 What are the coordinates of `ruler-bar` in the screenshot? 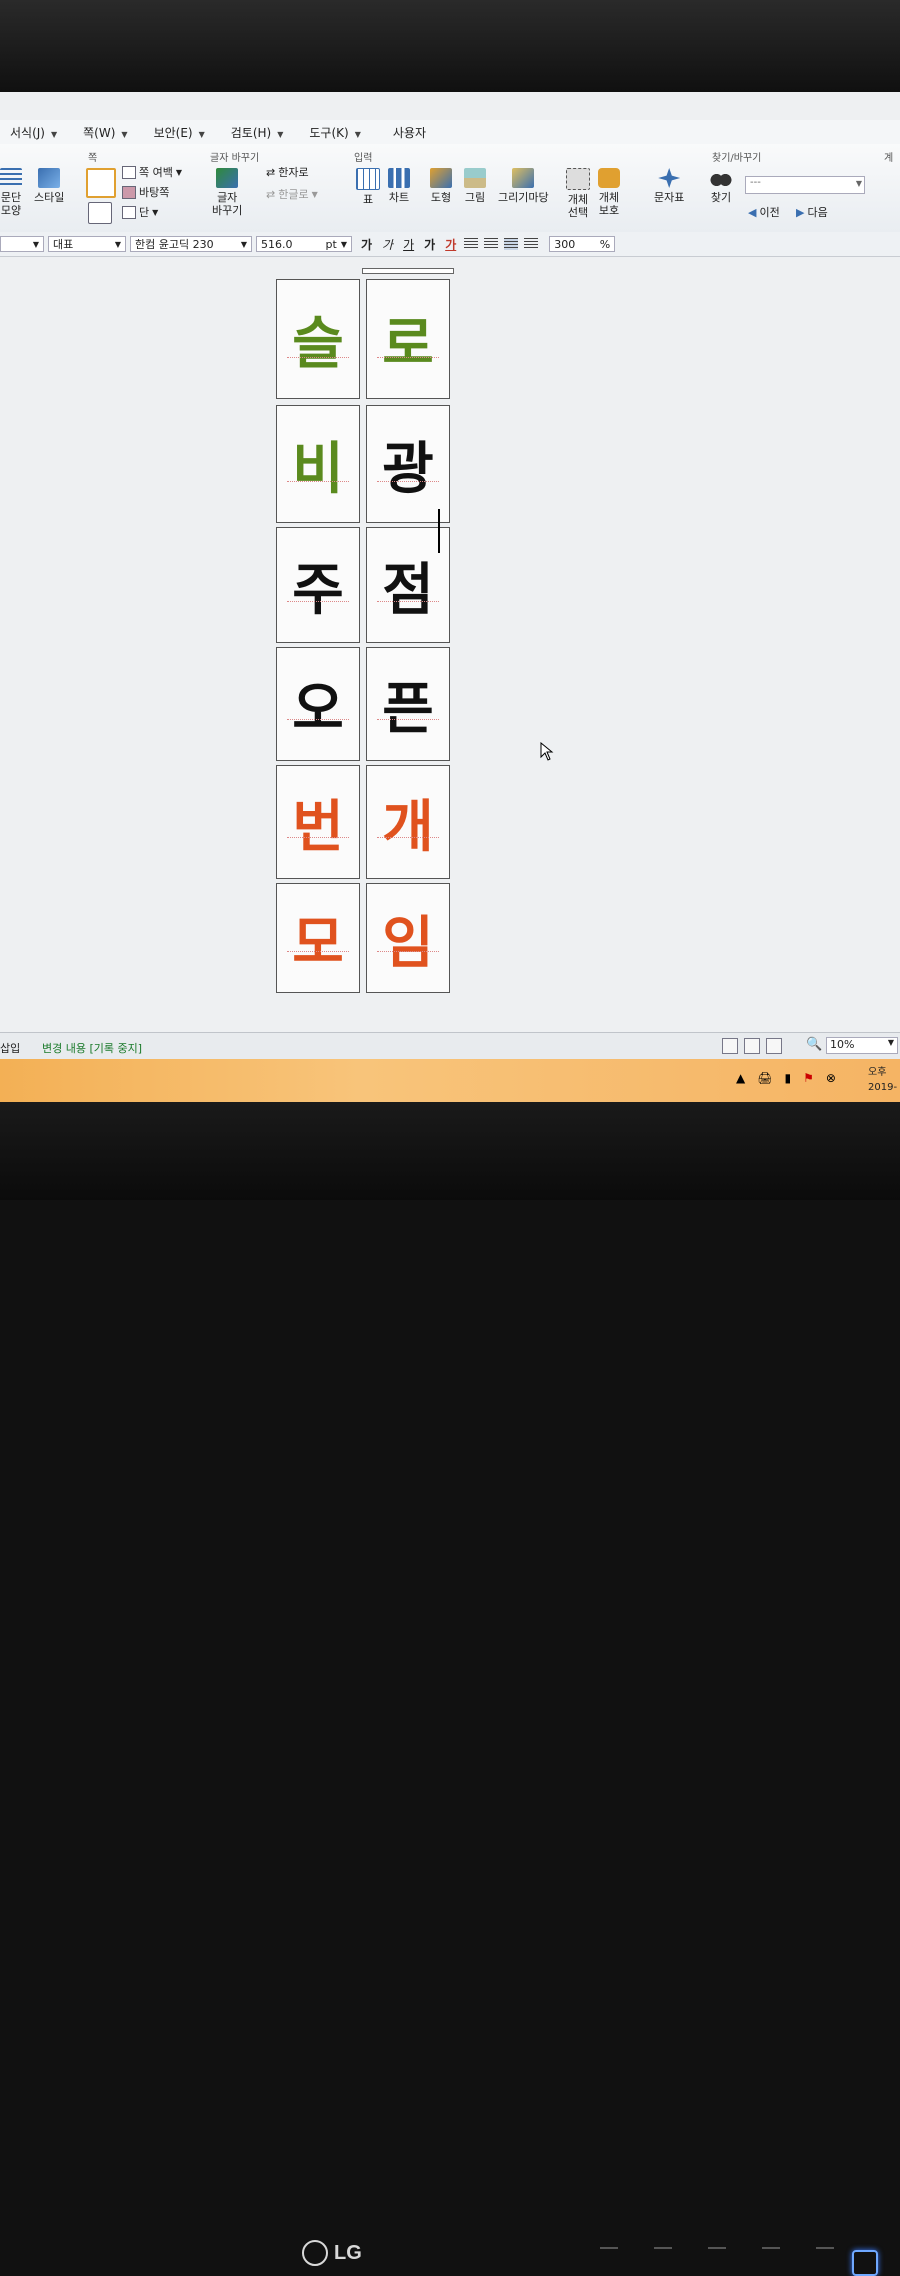 It's located at (408, 271).